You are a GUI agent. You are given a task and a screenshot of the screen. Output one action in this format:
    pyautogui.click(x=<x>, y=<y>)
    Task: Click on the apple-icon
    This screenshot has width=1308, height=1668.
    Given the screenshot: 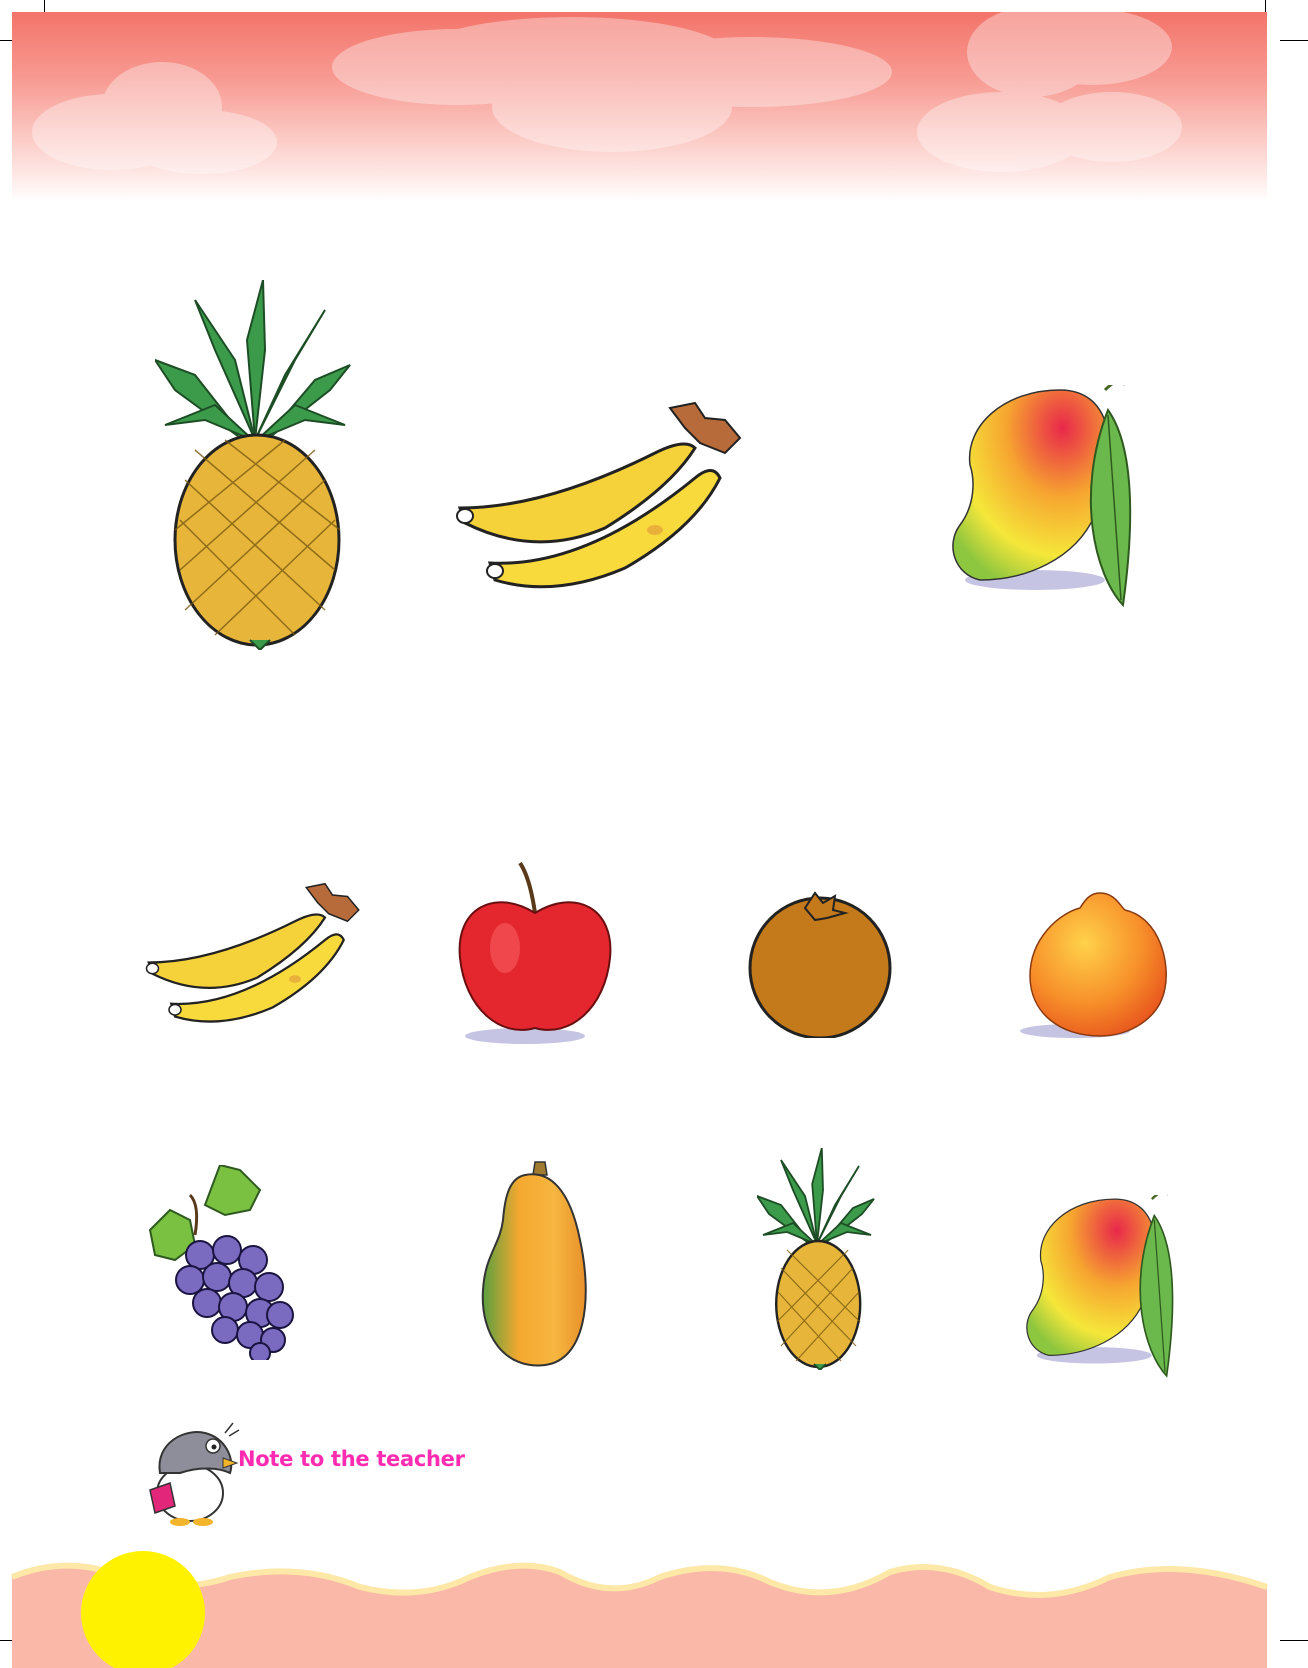 What is the action you would take?
    pyautogui.click(x=535, y=952)
    